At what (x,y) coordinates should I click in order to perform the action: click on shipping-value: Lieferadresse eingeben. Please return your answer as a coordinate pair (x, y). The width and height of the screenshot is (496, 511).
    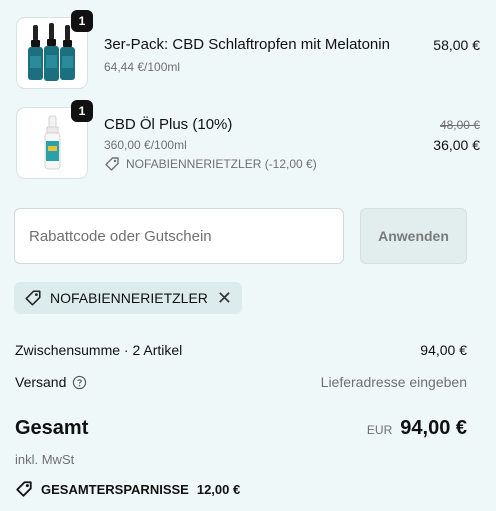
    Looking at the image, I should click on (393, 382).